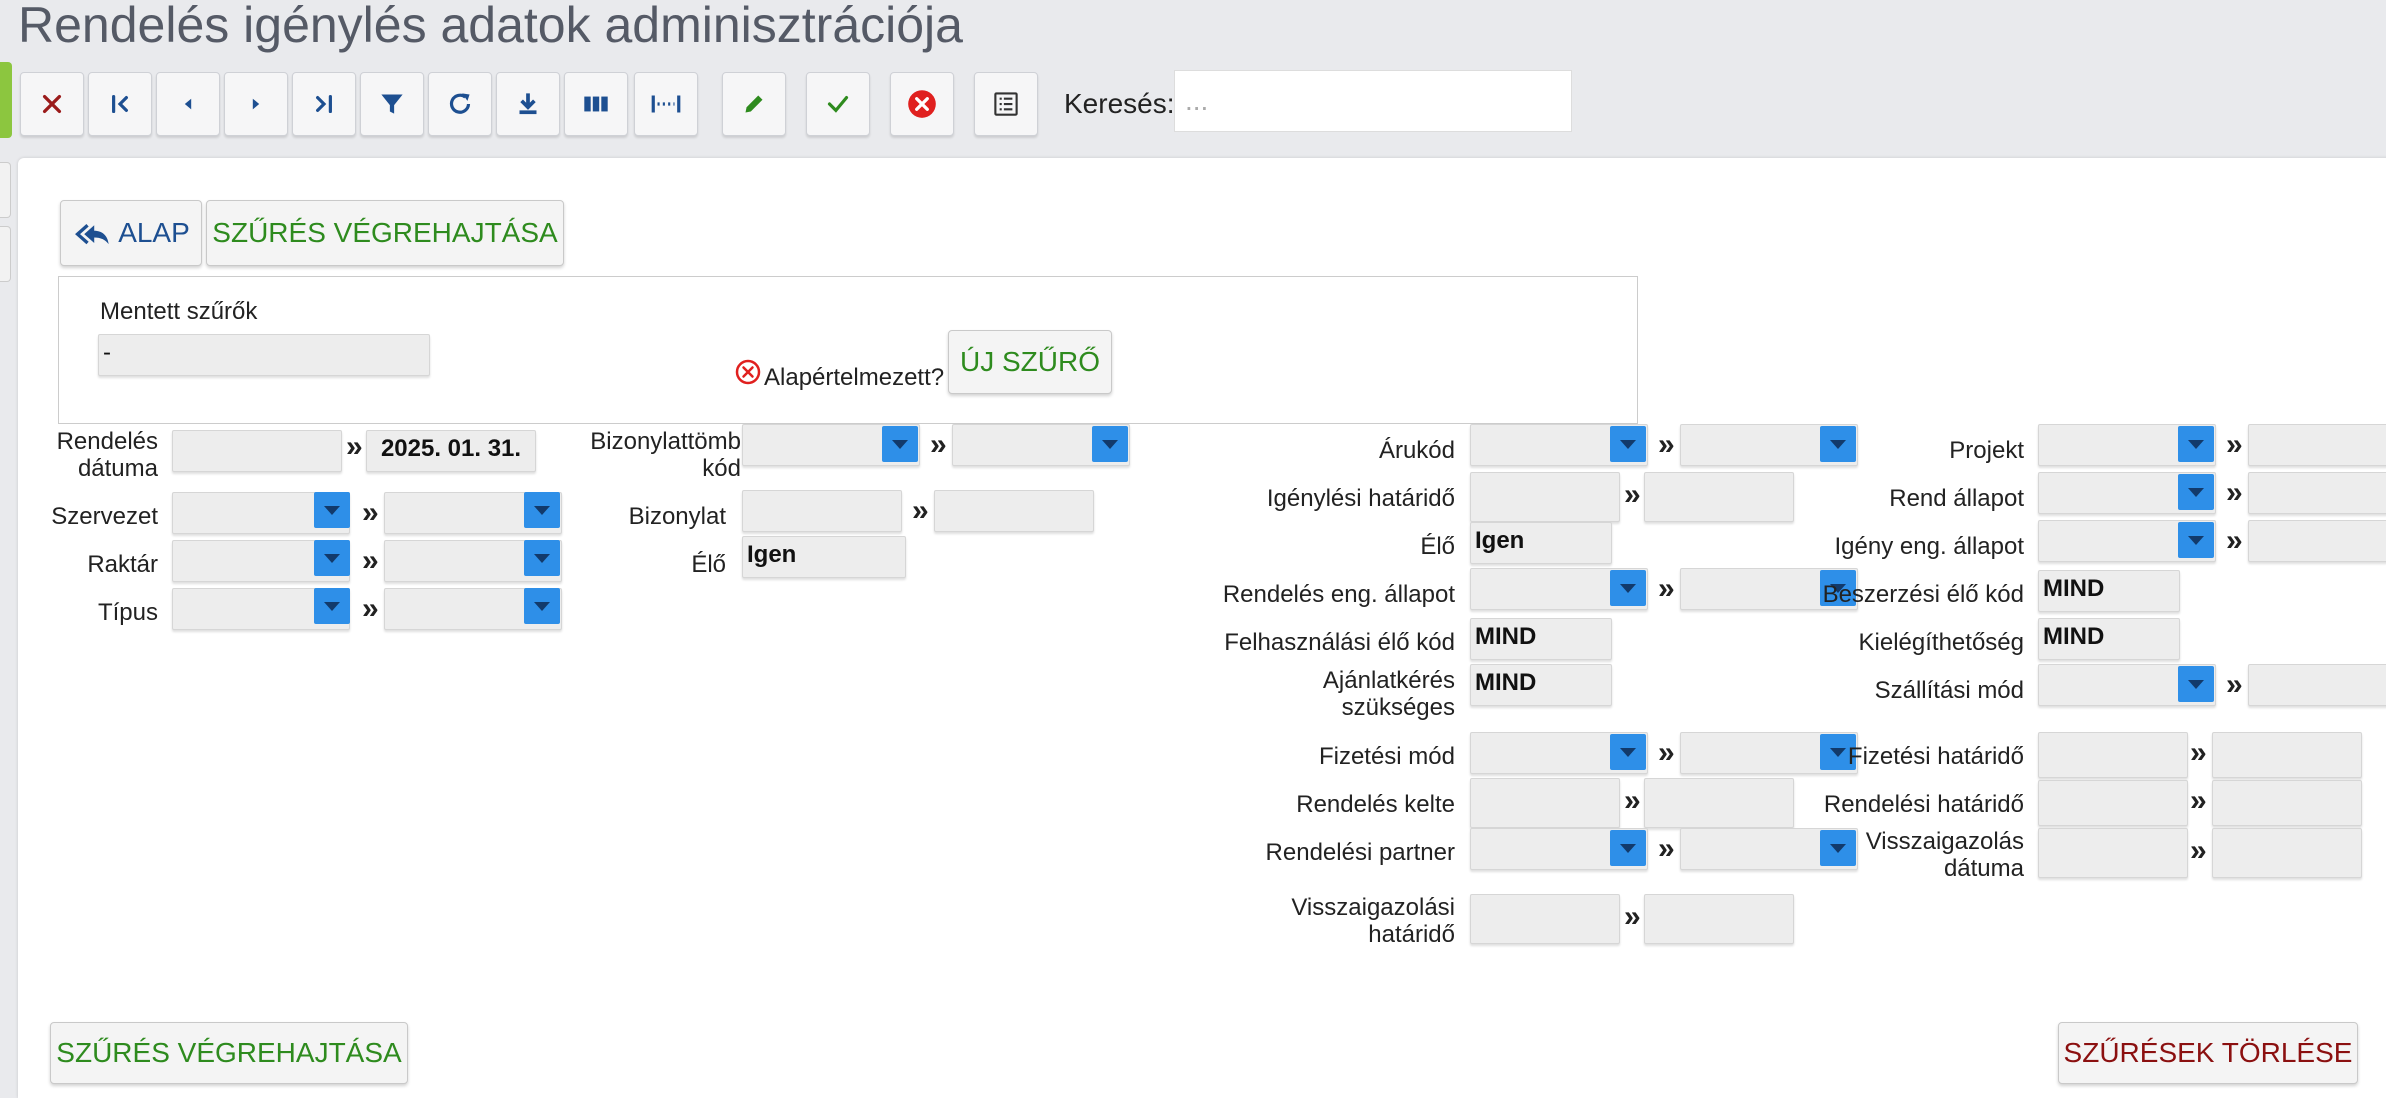  Describe the element at coordinates (1545, 919) in the screenshot. I see `visszaigazolasi-hatarido-from` at that location.